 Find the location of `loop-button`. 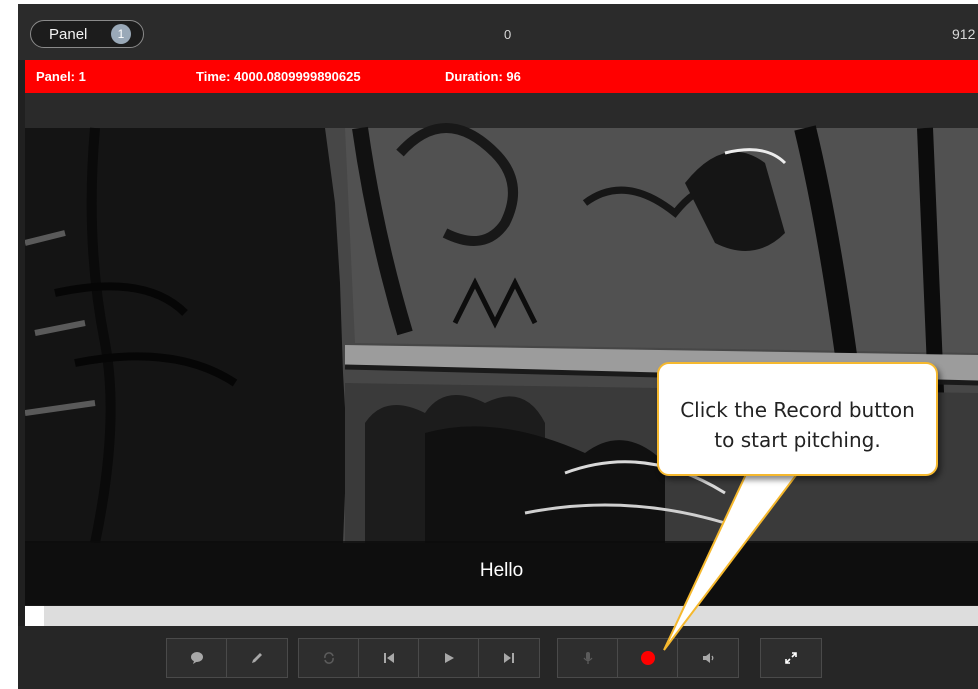

loop-button is located at coordinates (329, 658).